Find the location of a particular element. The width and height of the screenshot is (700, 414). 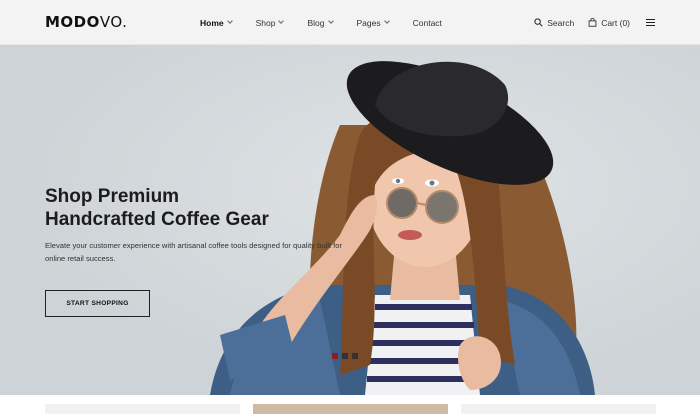

logo-bold-text: MODO is located at coordinates (72, 22).